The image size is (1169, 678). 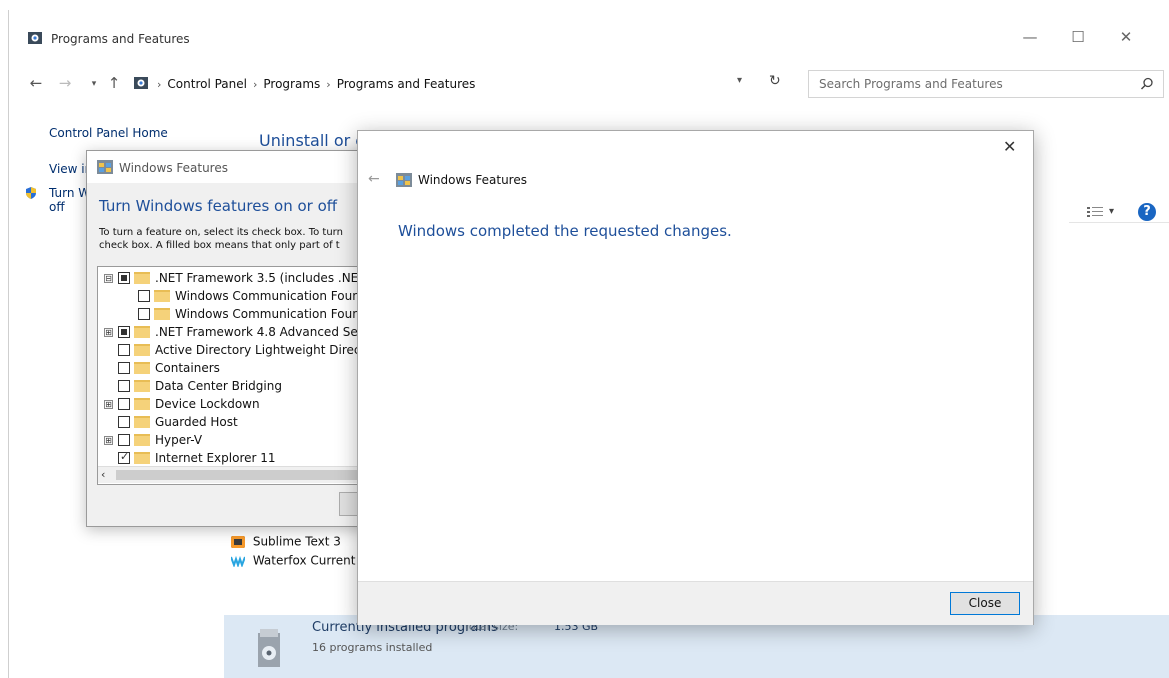 I want to click on search-input: Search Programs and Features, so click(x=986, y=84).